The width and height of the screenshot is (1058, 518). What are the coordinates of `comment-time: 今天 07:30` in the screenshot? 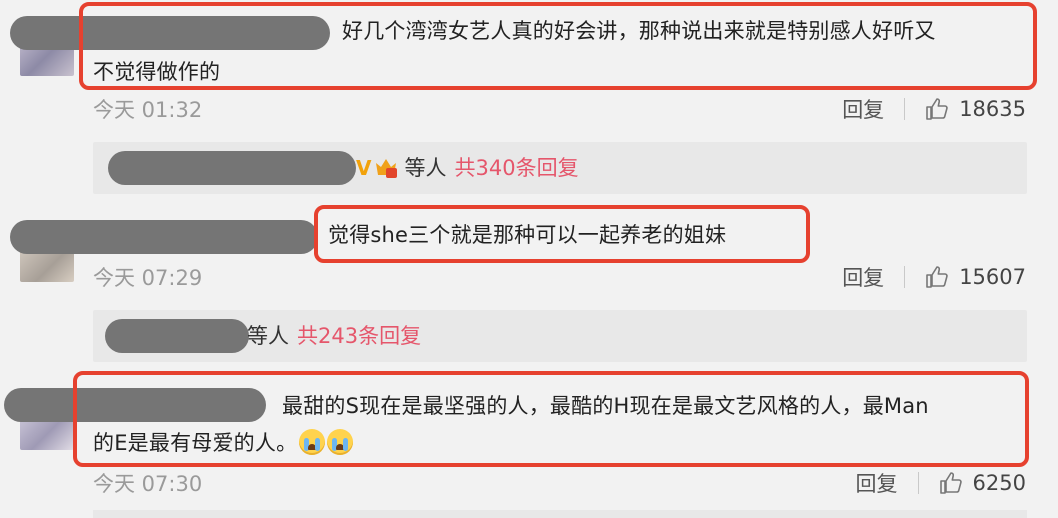 It's located at (148, 484).